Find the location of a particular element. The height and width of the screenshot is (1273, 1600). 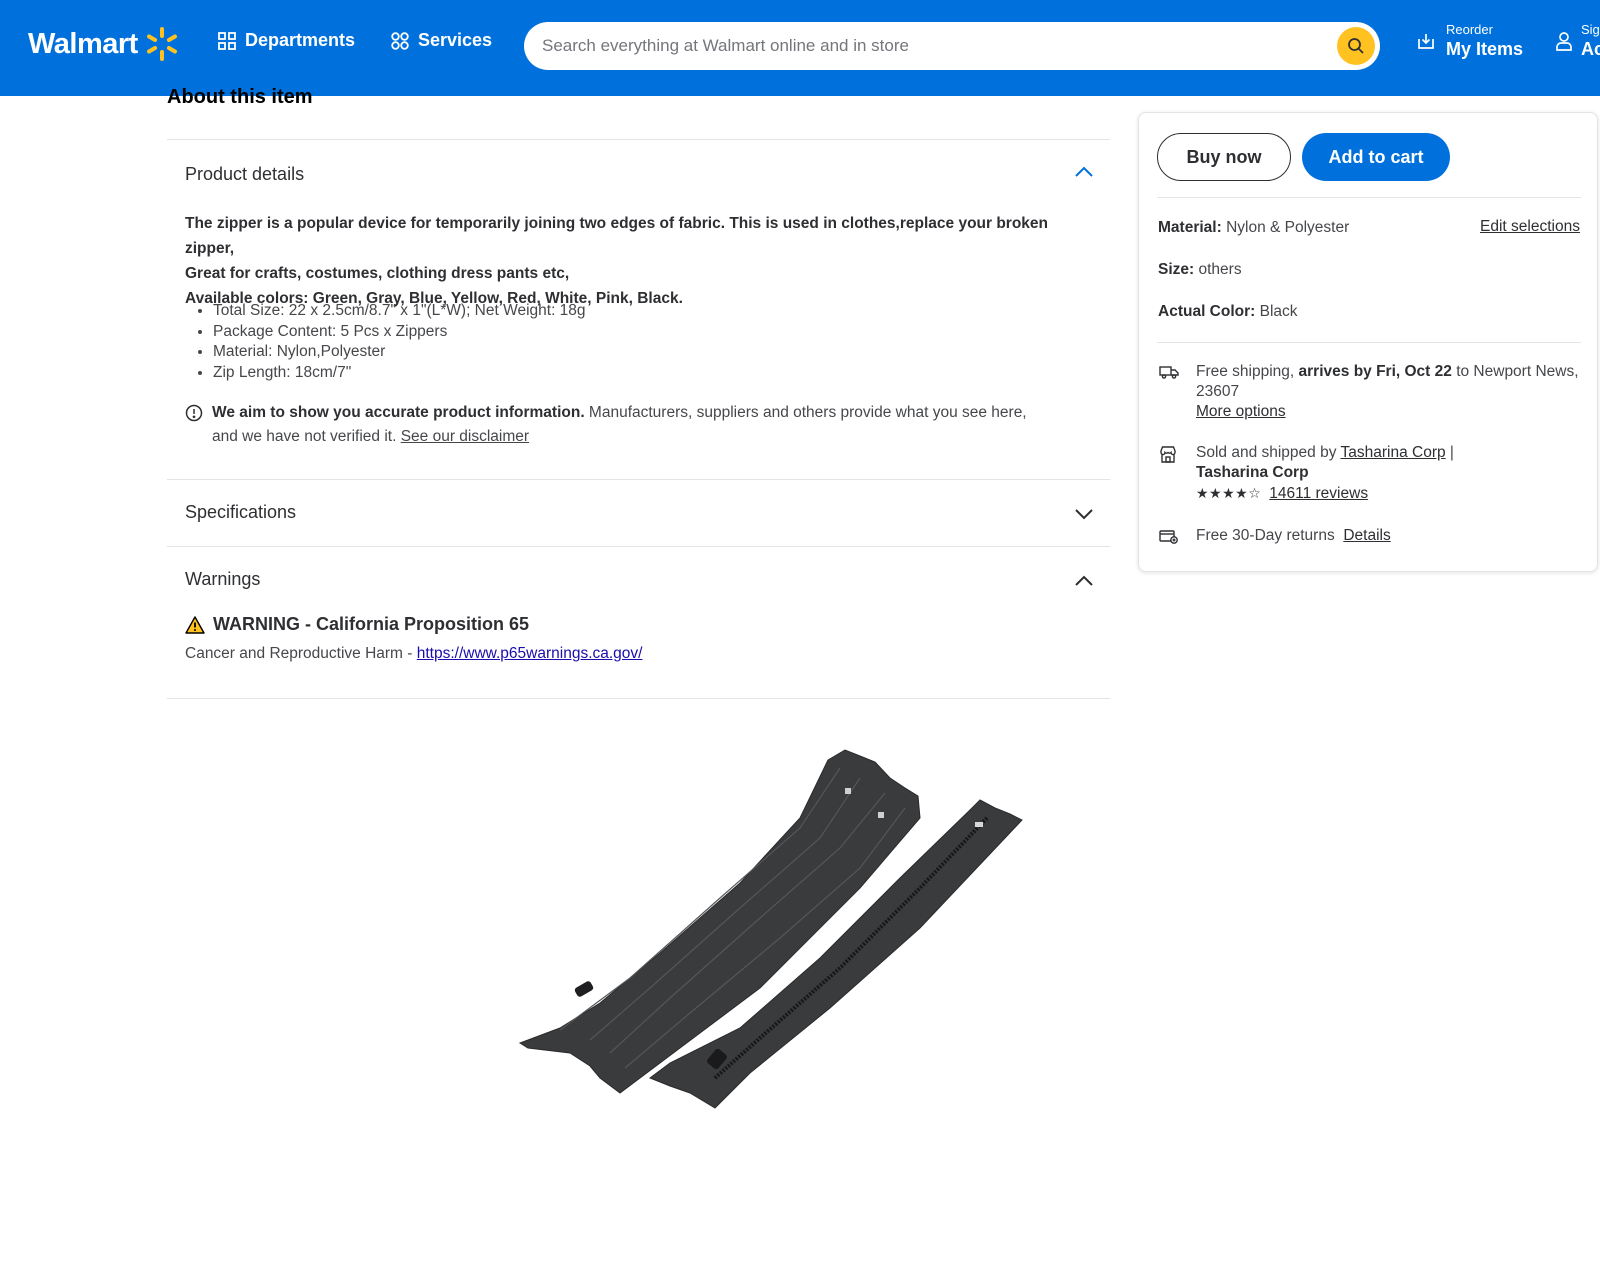

search-bar is located at coordinates (952, 46).